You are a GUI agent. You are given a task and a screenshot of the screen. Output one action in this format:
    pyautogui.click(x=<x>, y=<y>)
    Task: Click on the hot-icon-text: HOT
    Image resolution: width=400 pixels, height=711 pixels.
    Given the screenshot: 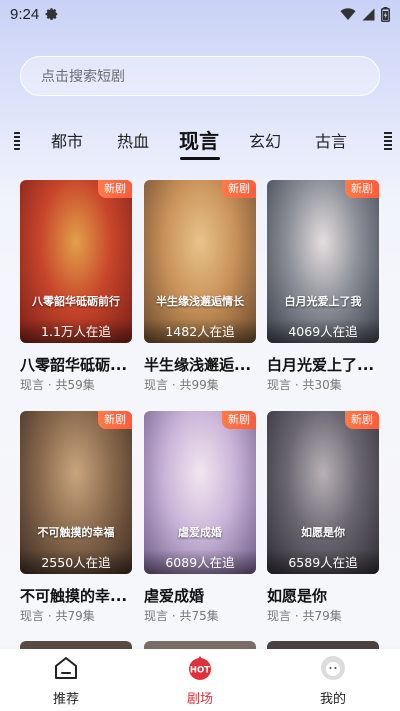 What is the action you would take?
    pyautogui.click(x=200, y=671)
    